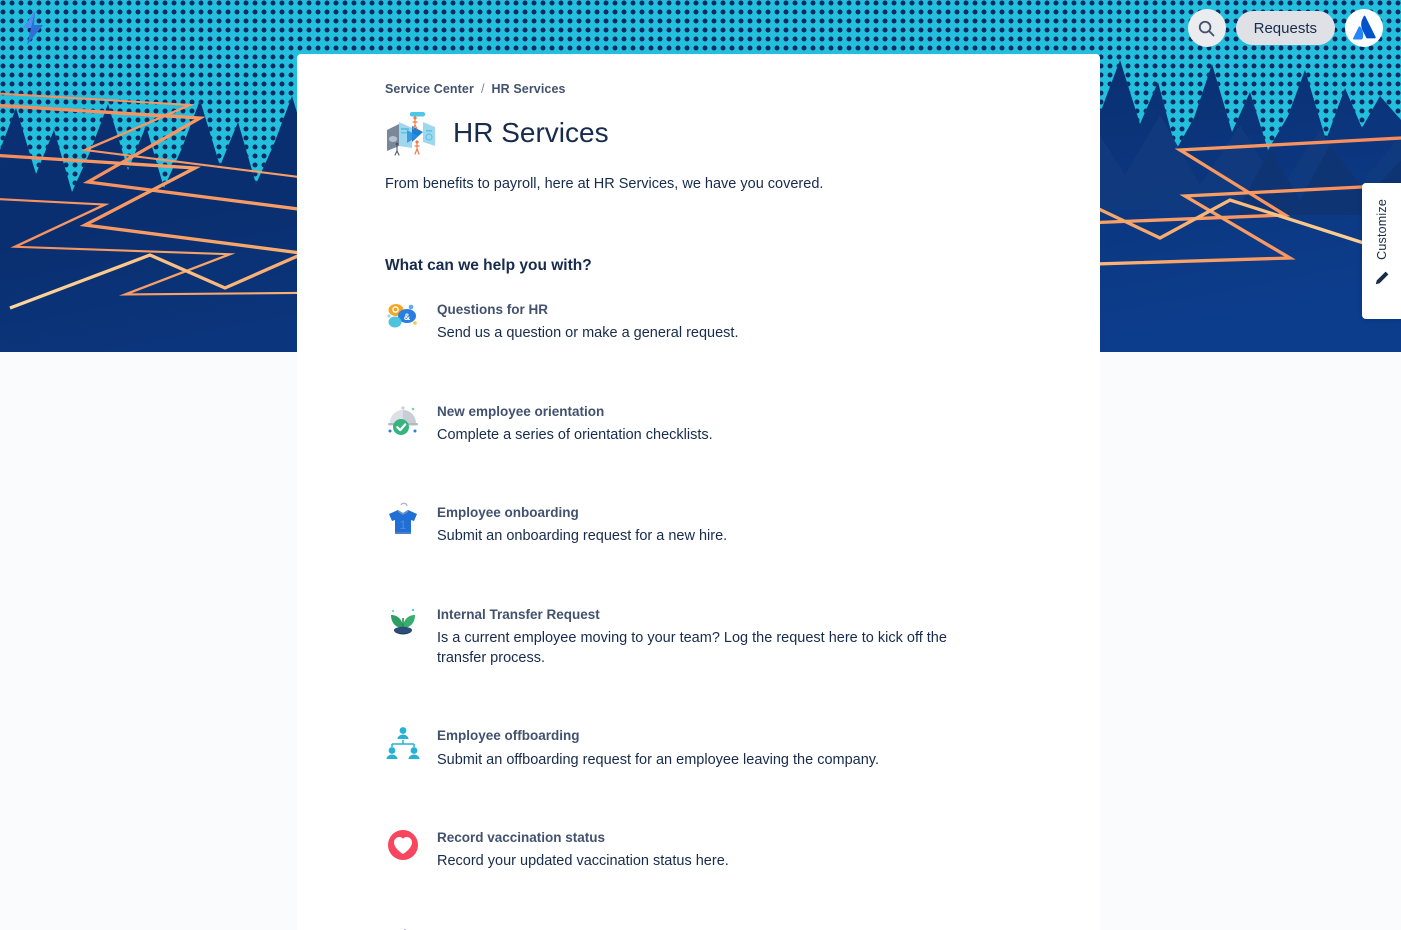 Image resolution: width=1401 pixels, height=930 pixels. Describe the element at coordinates (508, 736) in the screenshot. I see `request-item-title: Employee offboarding` at that location.